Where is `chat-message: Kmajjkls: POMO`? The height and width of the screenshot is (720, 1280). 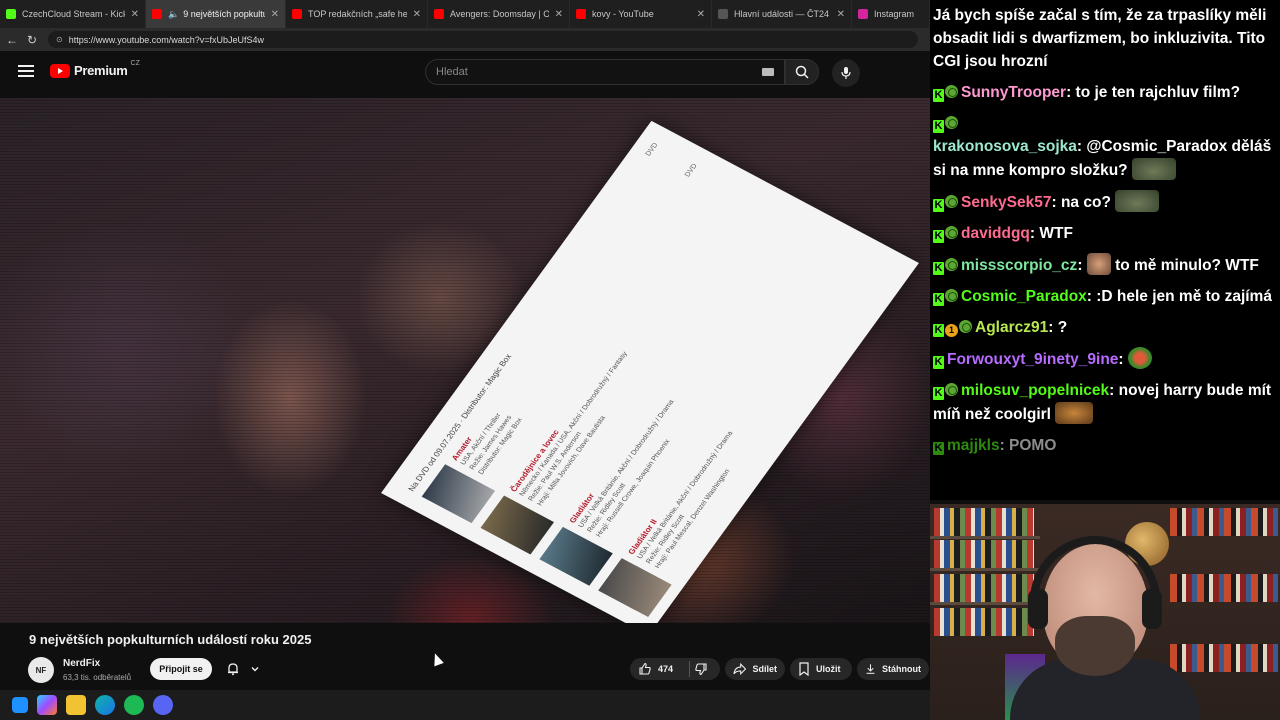 chat-message: Kmajjkls: POMO is located at coordinates (995, 446).